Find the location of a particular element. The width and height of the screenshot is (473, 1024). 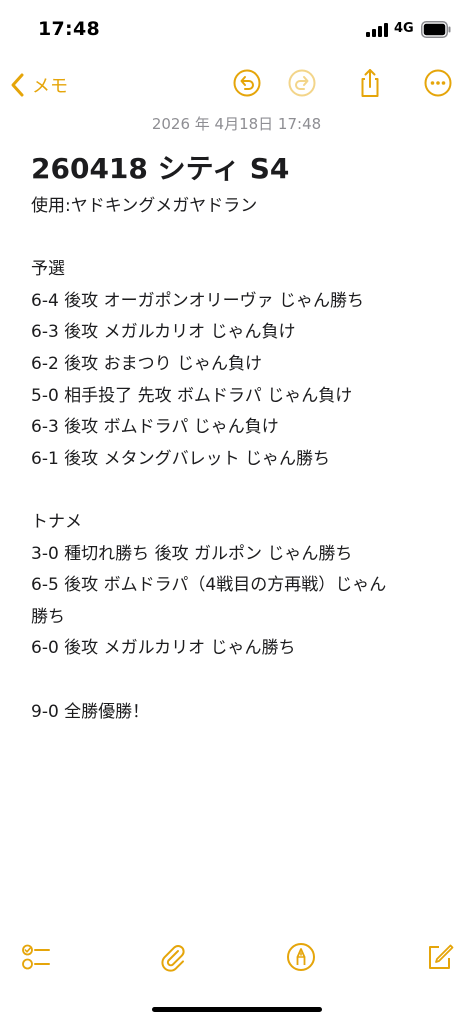

battery-icon is located at coordinates (436, 29).